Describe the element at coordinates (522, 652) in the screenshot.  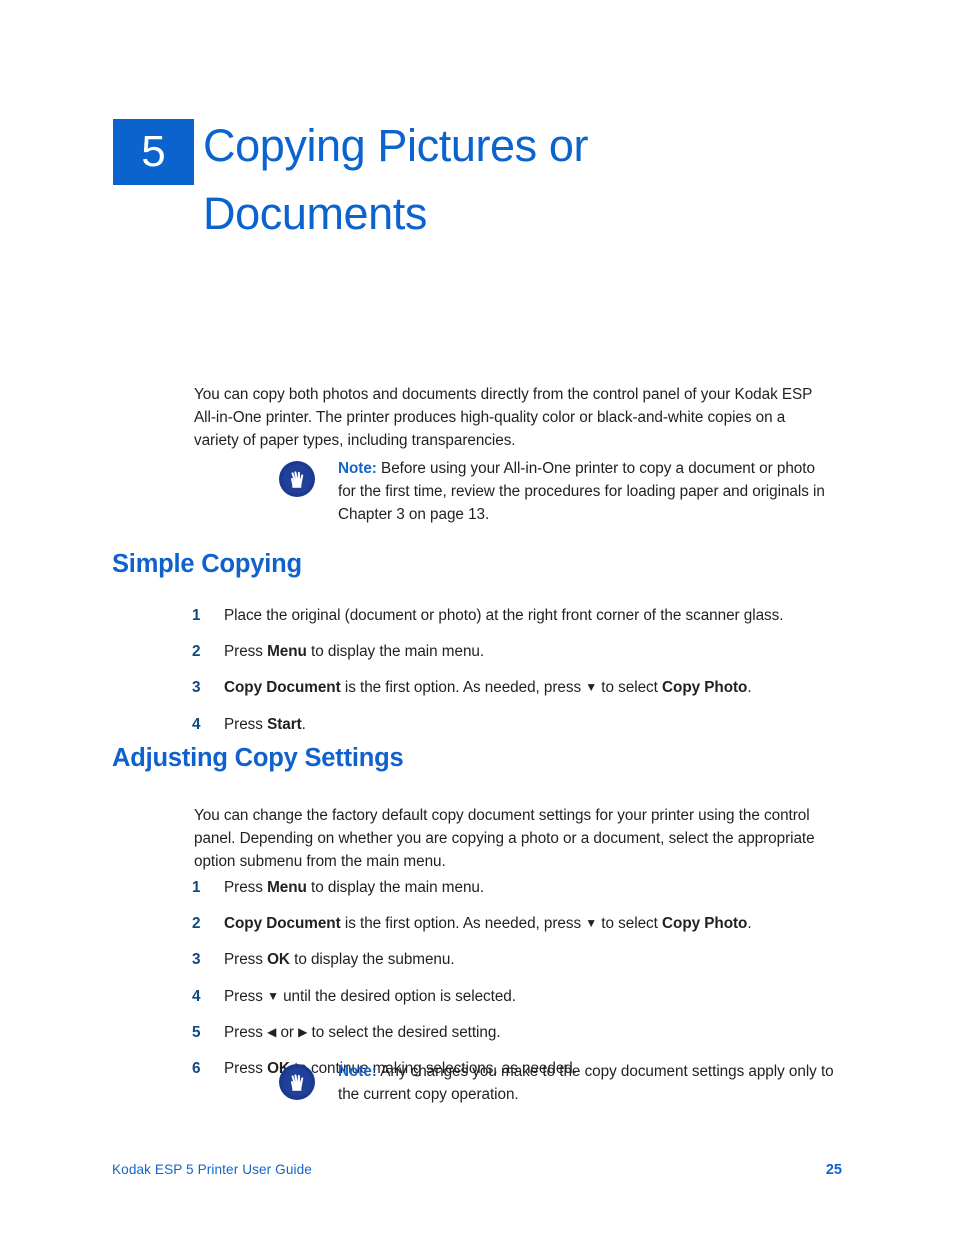
I see `step-row: 2 Press Menu to display the main menu.` at that location.